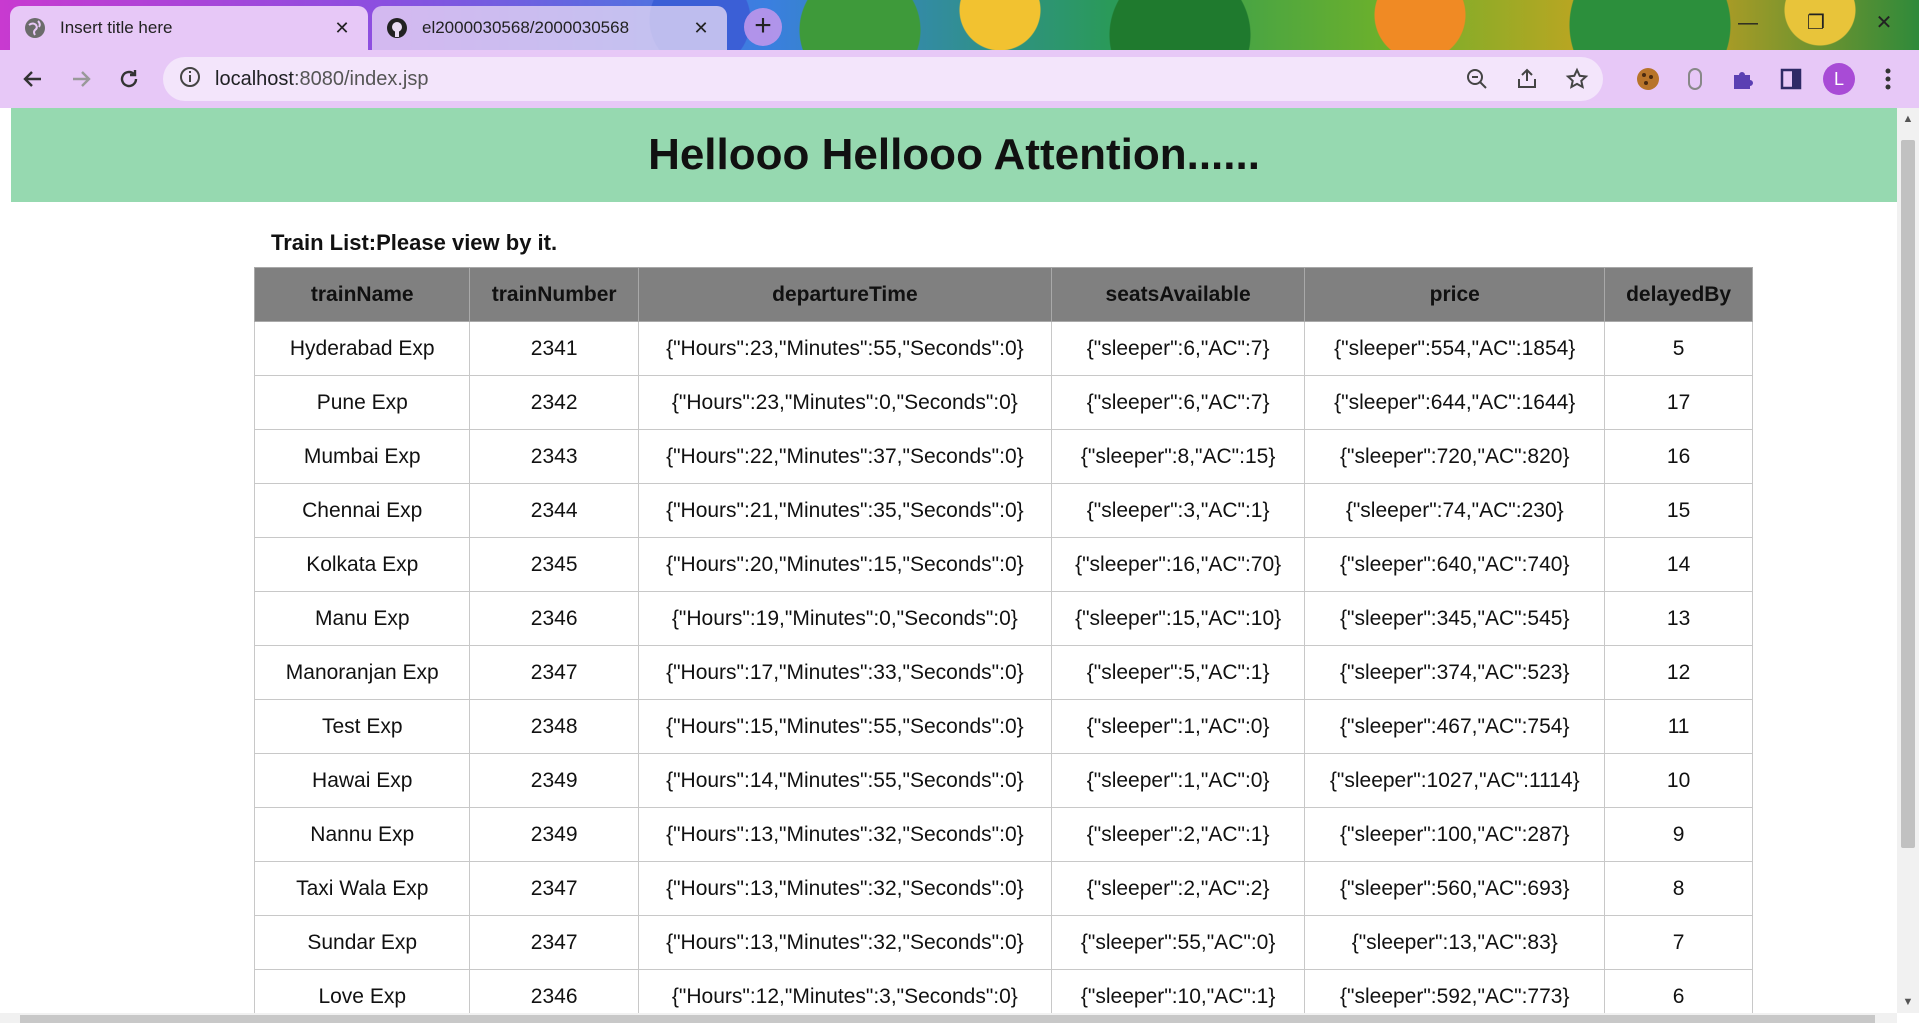 The height and width of the screenshot is (1023, 1919). Describe the element at coordinates (1888, 79) in the screenshot. I see `menu-kebab-icon` at that location.